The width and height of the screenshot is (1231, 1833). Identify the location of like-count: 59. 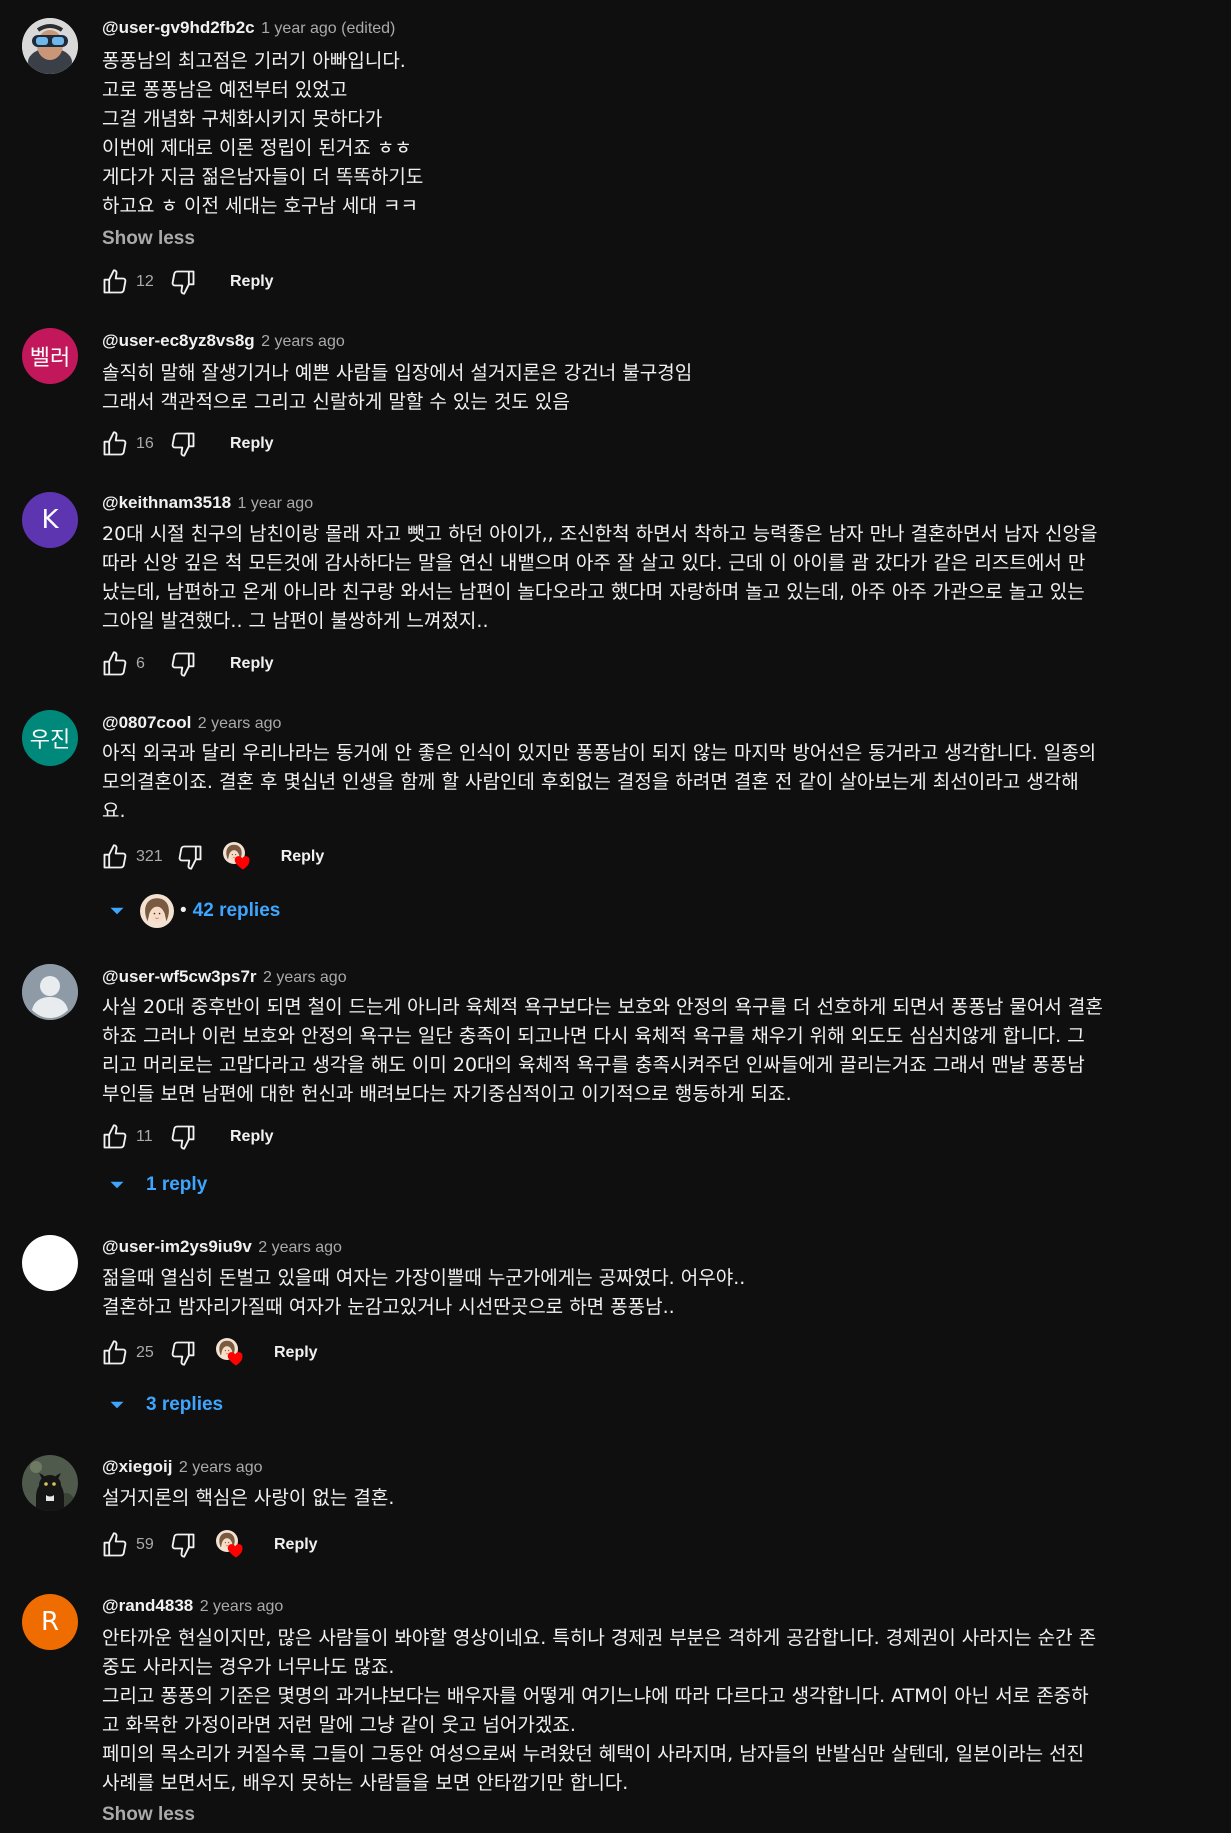
(145, 1544).